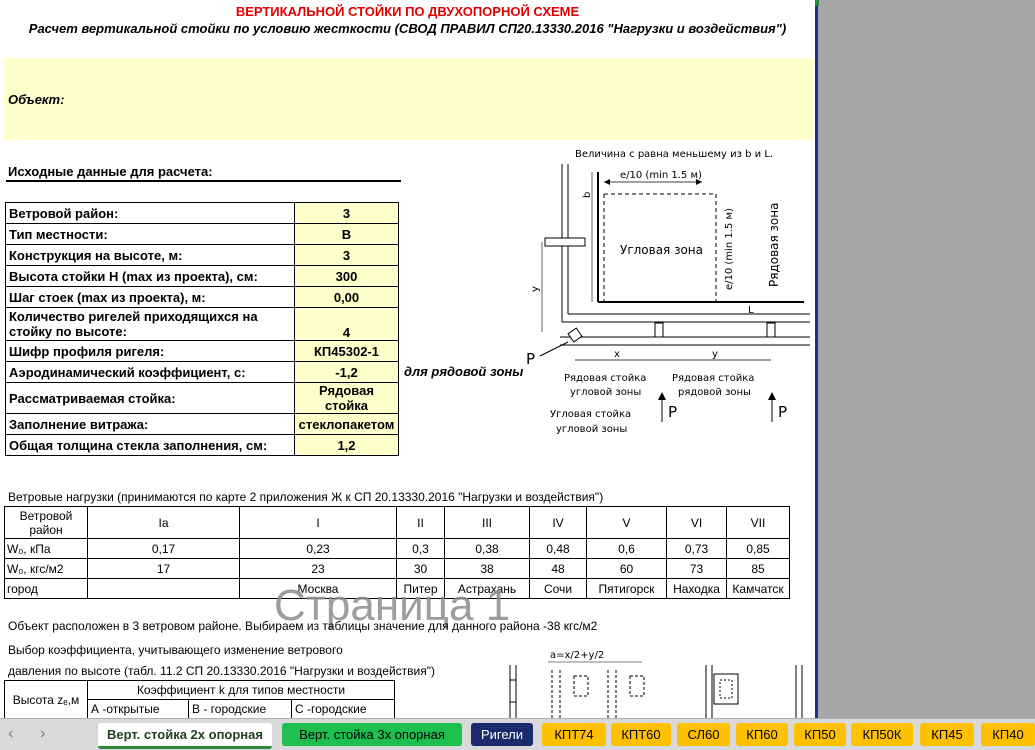  I want to click on tab-kp50: КП50, so click(820, 734).